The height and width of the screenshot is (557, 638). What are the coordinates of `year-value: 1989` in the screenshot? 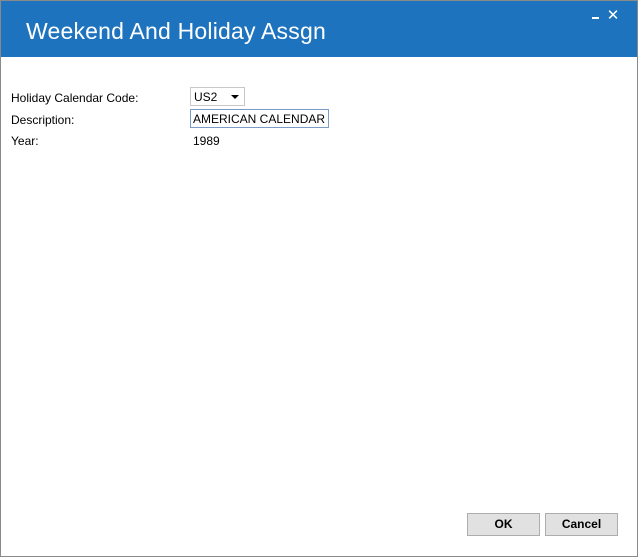 It's located at (206, 141).